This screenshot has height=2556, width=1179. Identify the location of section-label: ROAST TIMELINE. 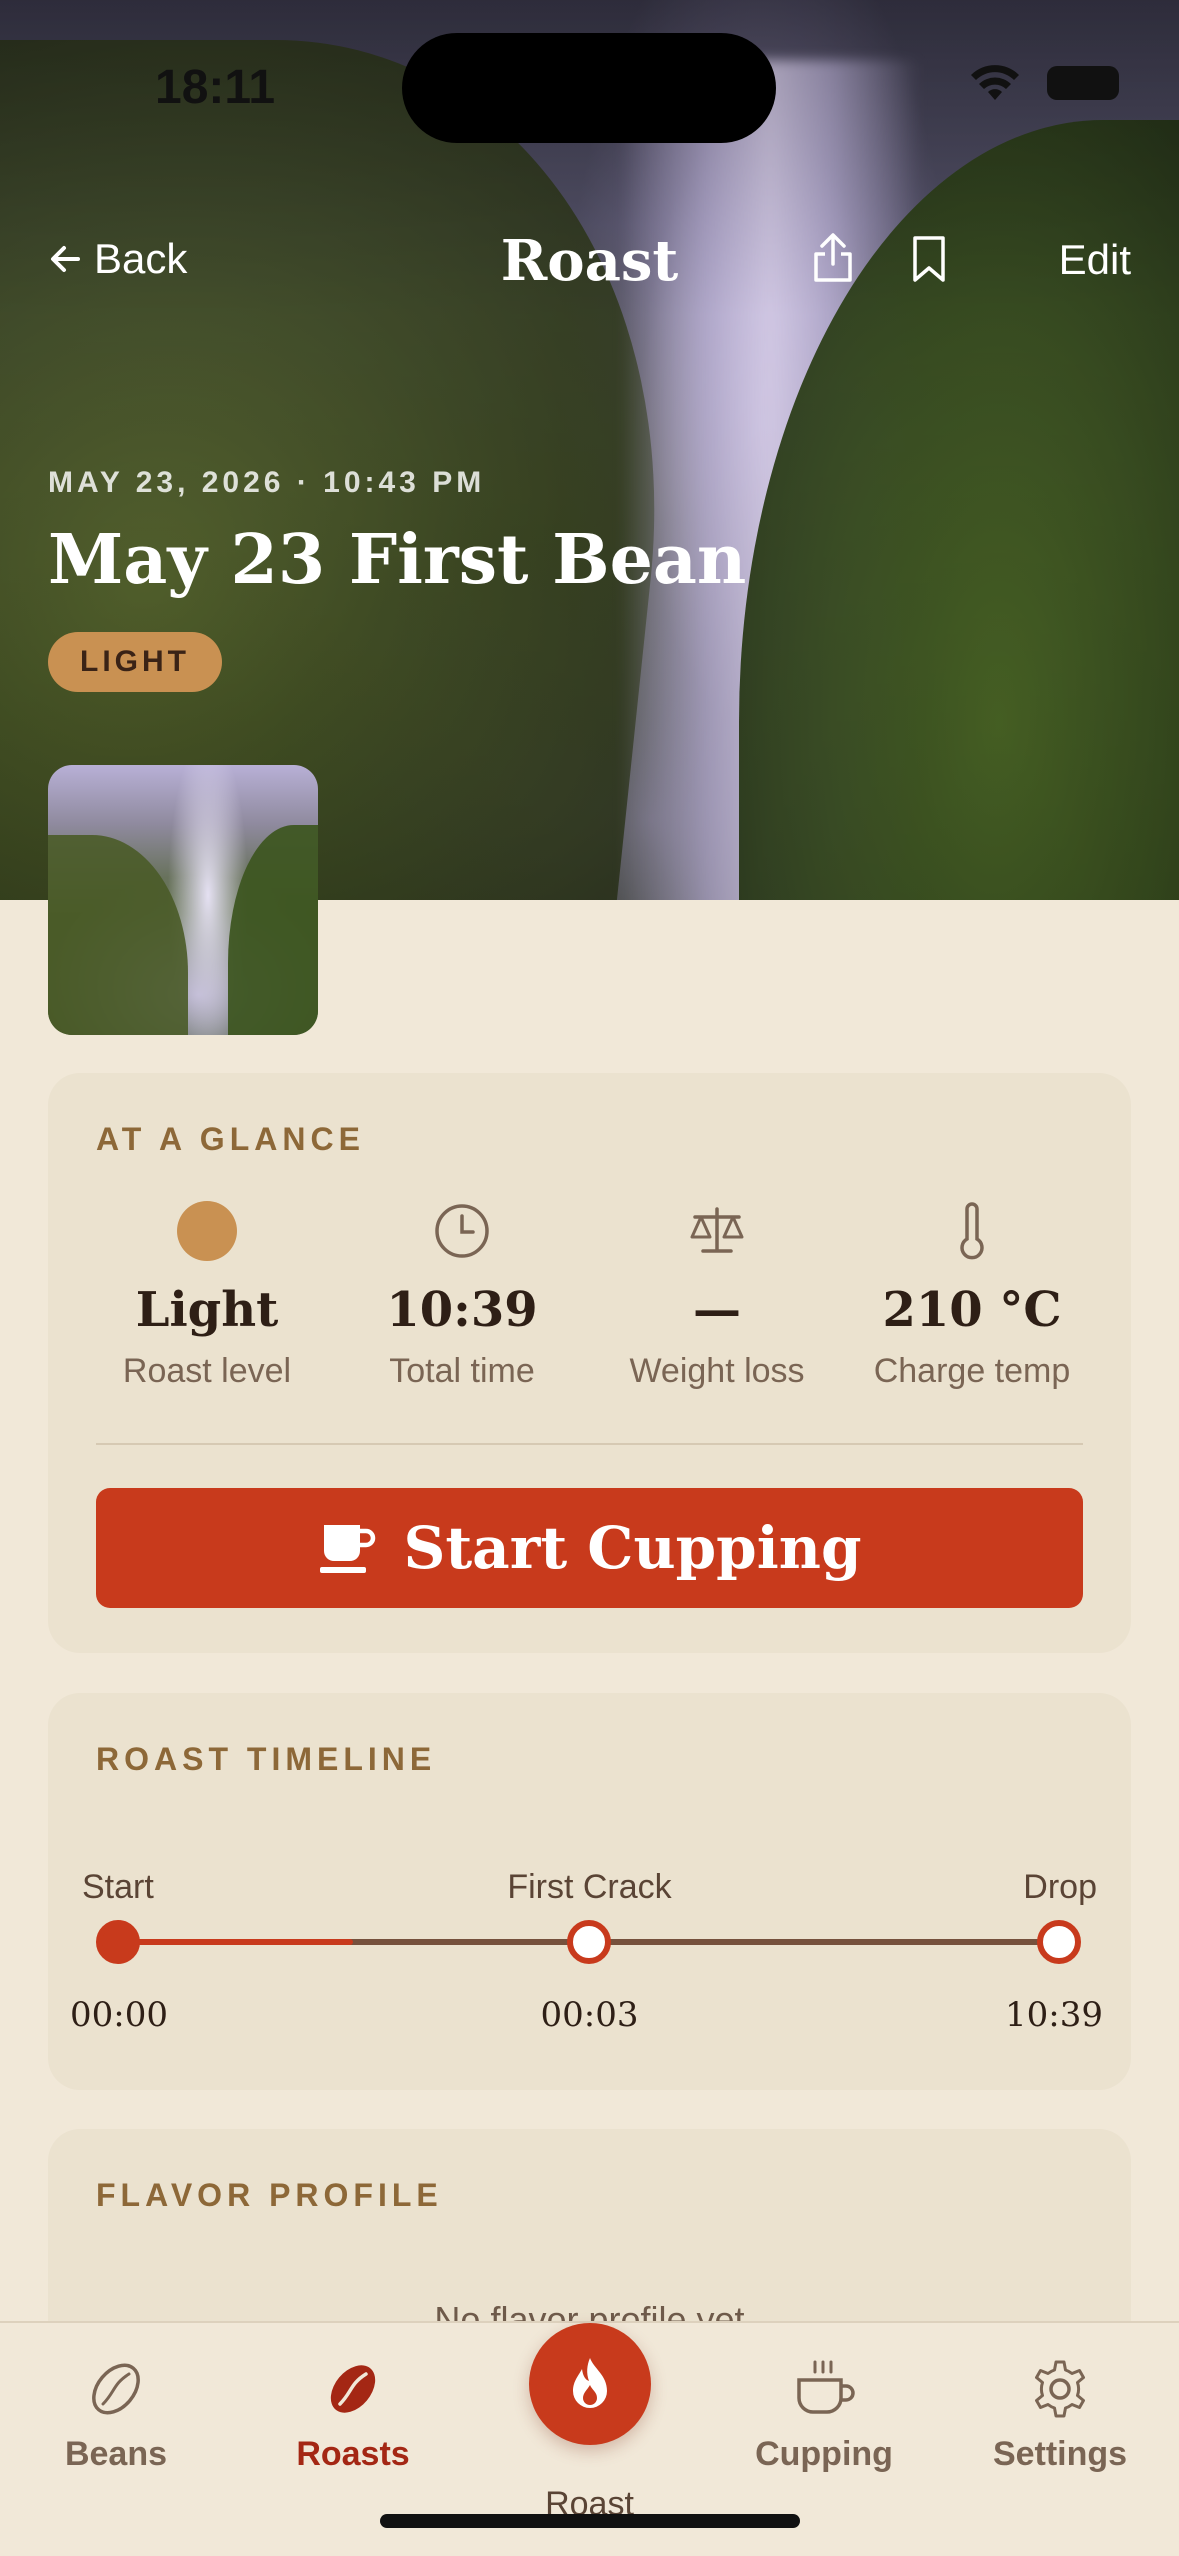
(266, 1759).